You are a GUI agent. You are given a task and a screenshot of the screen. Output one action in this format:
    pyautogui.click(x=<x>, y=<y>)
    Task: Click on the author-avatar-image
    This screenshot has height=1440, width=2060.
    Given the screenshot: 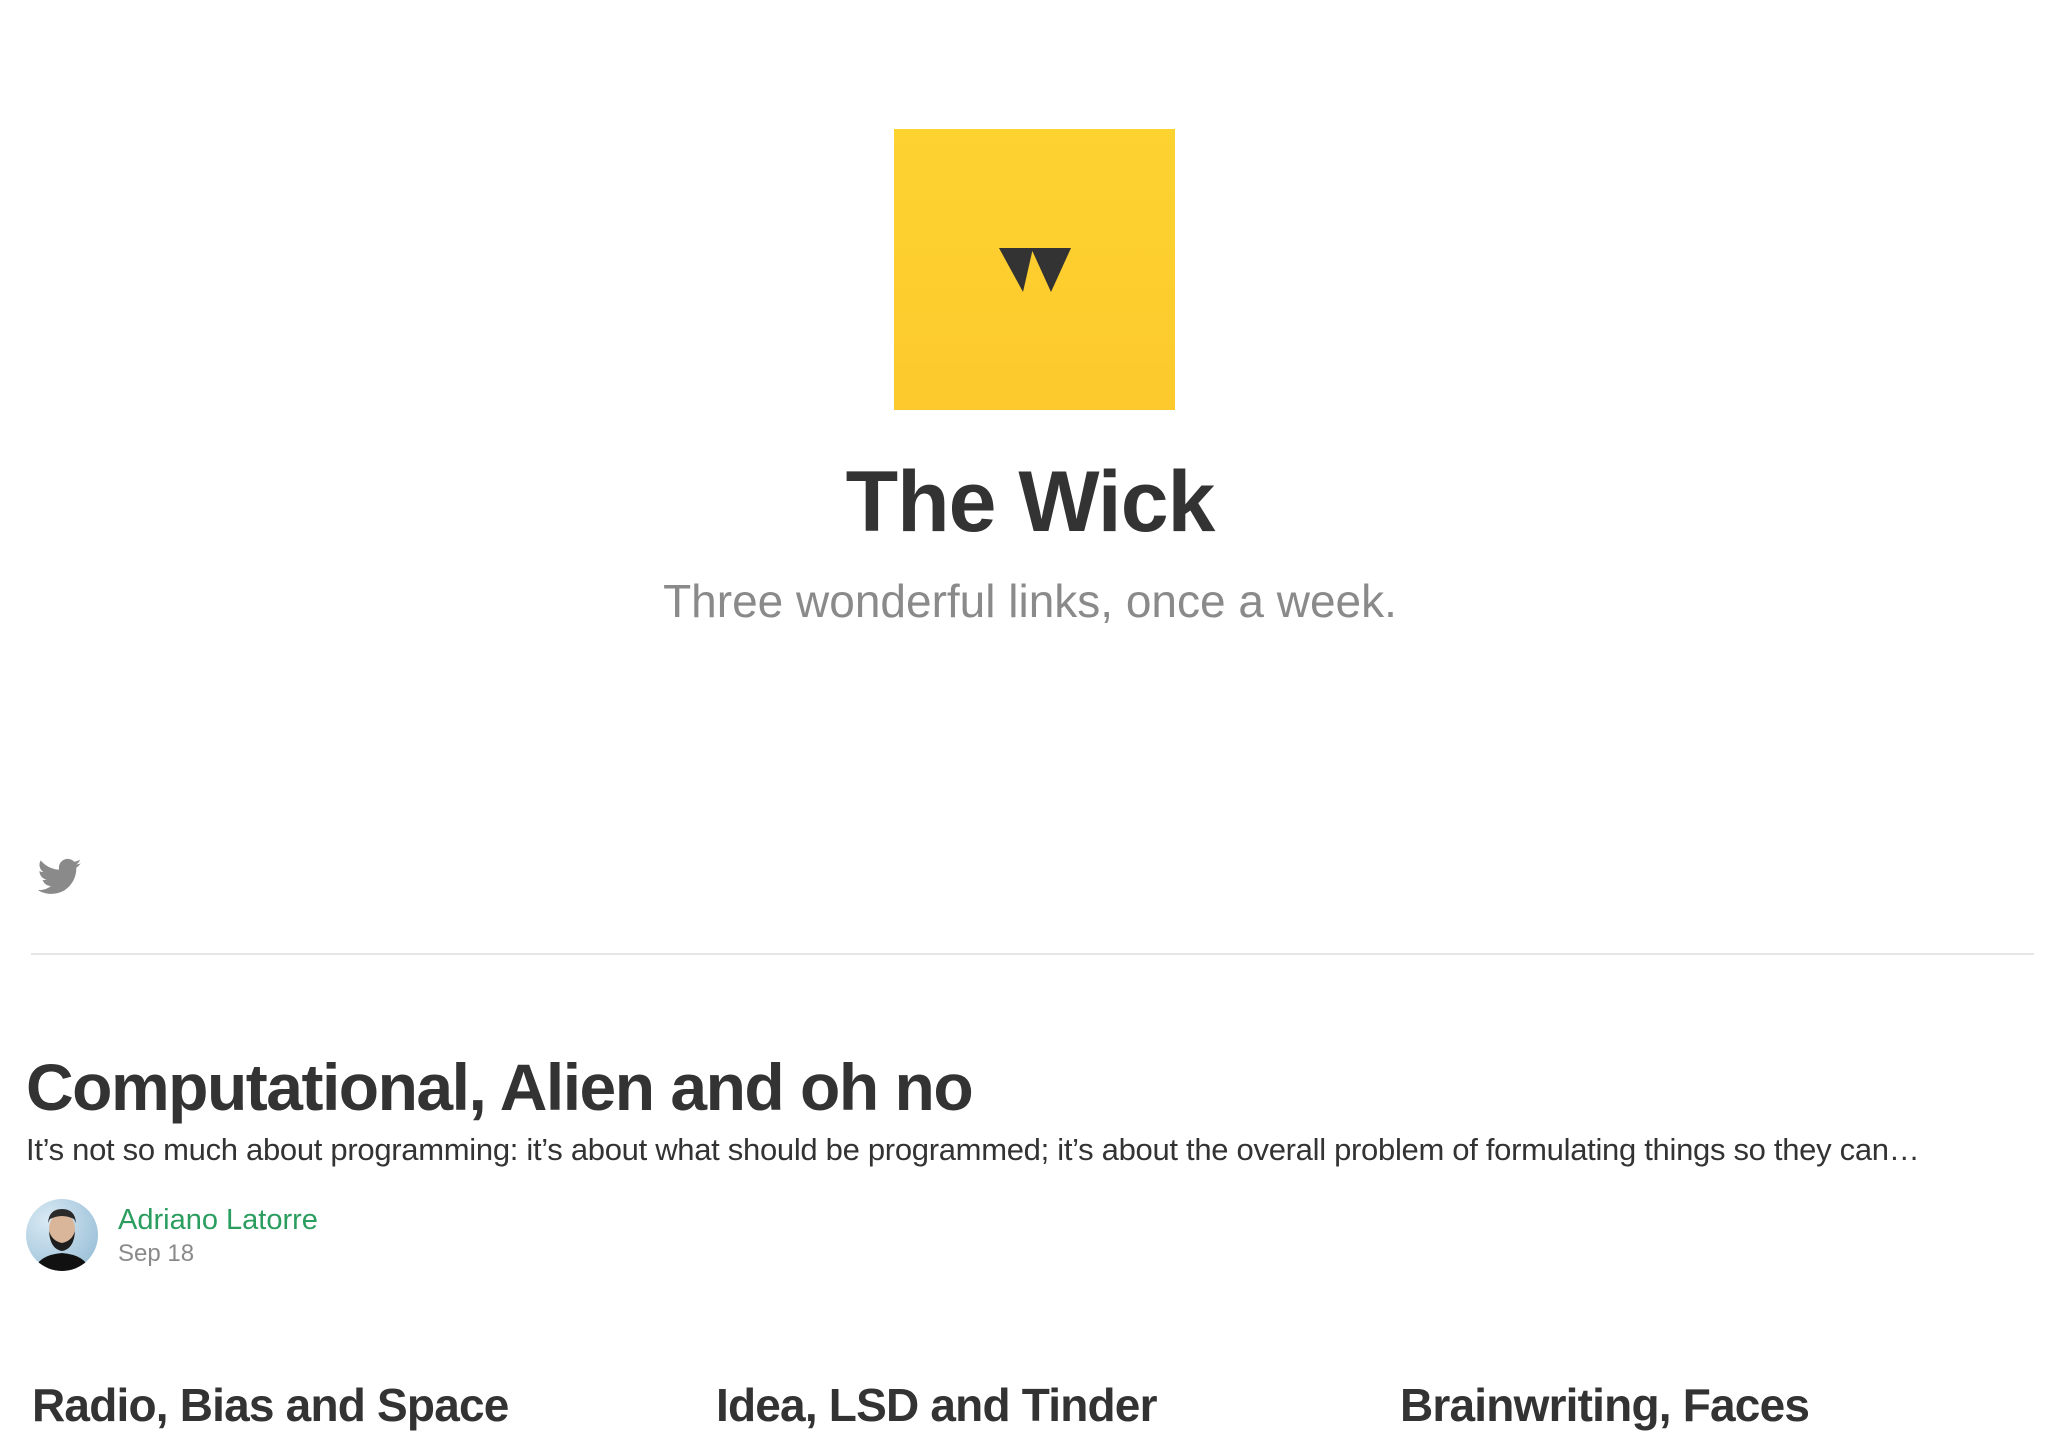 What is the action you would take?
    pyautogui.click(x=62, y=1240)
    